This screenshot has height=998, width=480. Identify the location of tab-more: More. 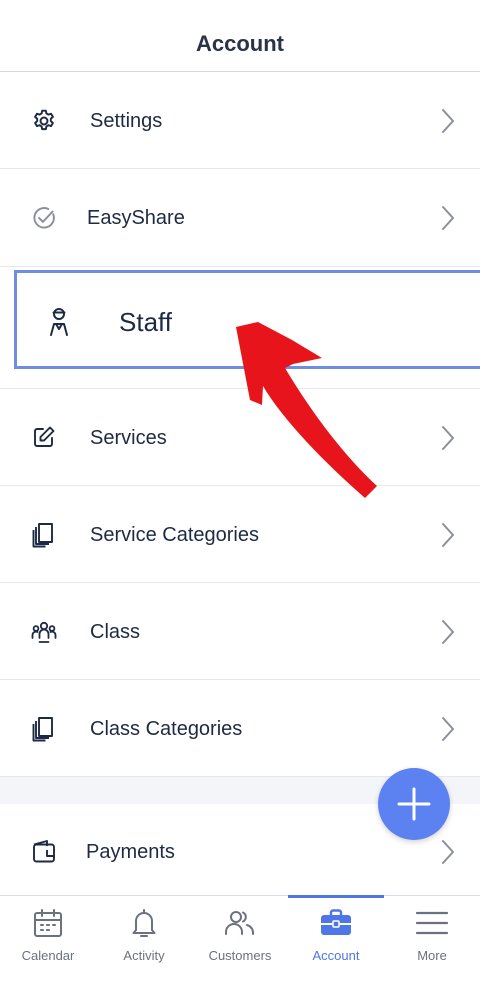
(432, 947).